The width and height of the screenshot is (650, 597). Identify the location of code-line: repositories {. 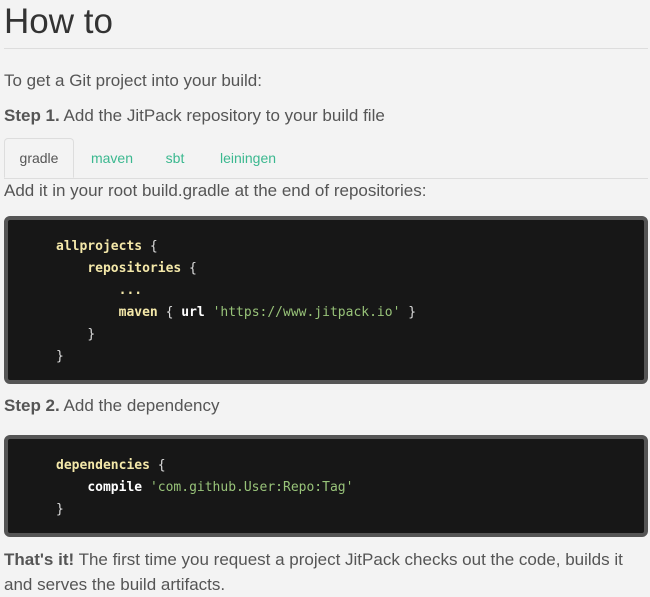
(350, 269).